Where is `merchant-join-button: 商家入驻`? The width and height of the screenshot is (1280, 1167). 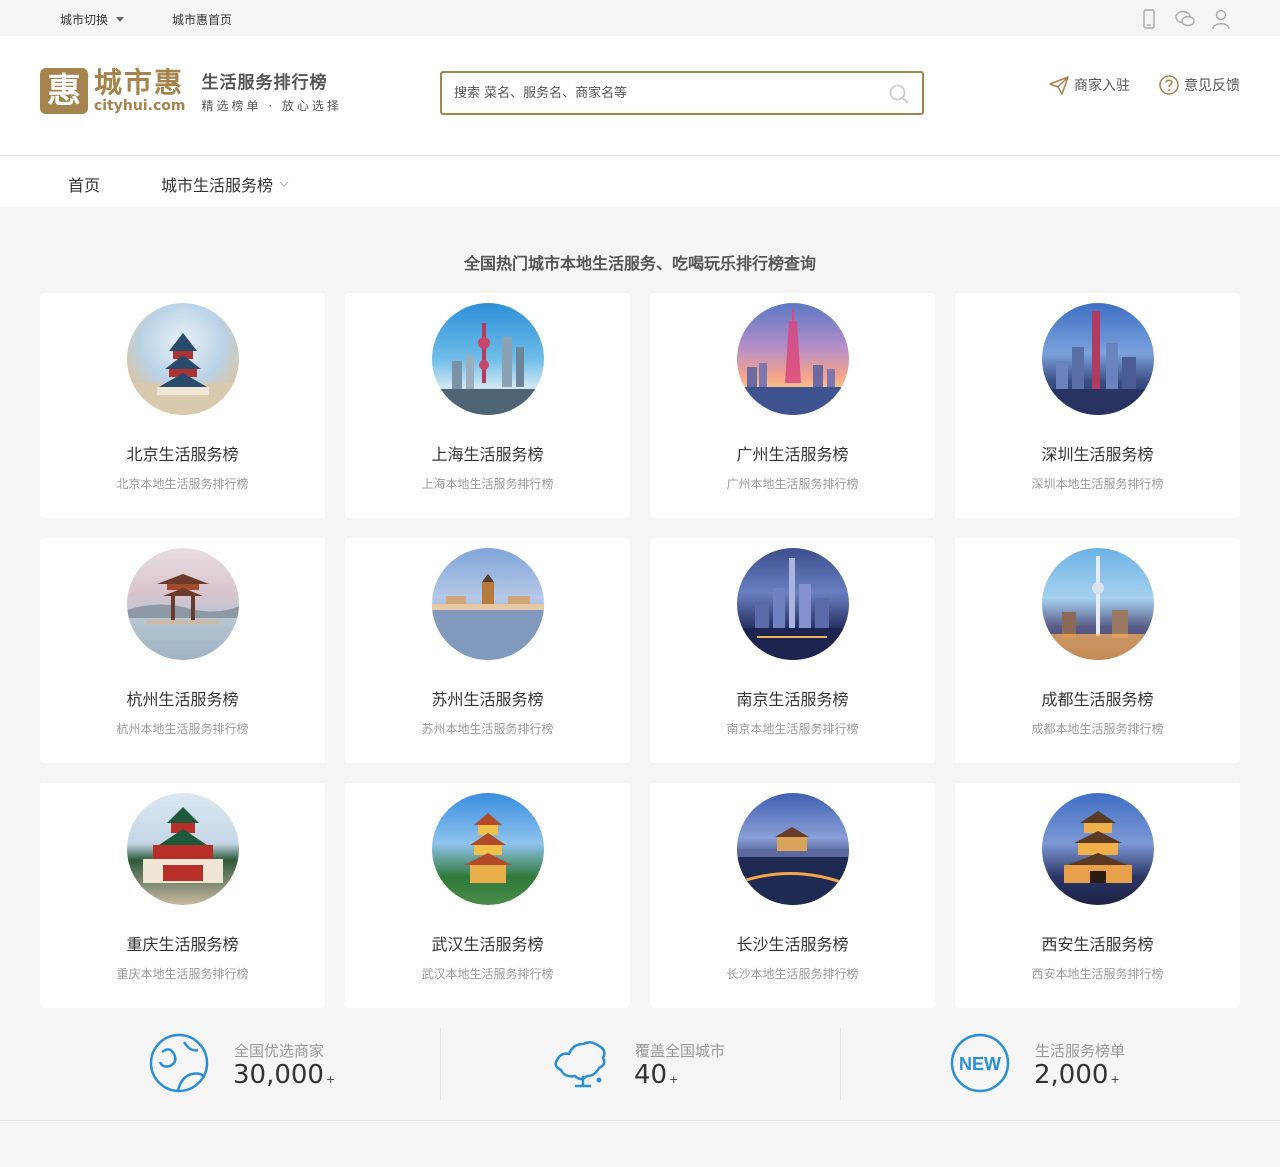
merchant-join-button: 商家入驻 is located at coordinates (1089, 85).